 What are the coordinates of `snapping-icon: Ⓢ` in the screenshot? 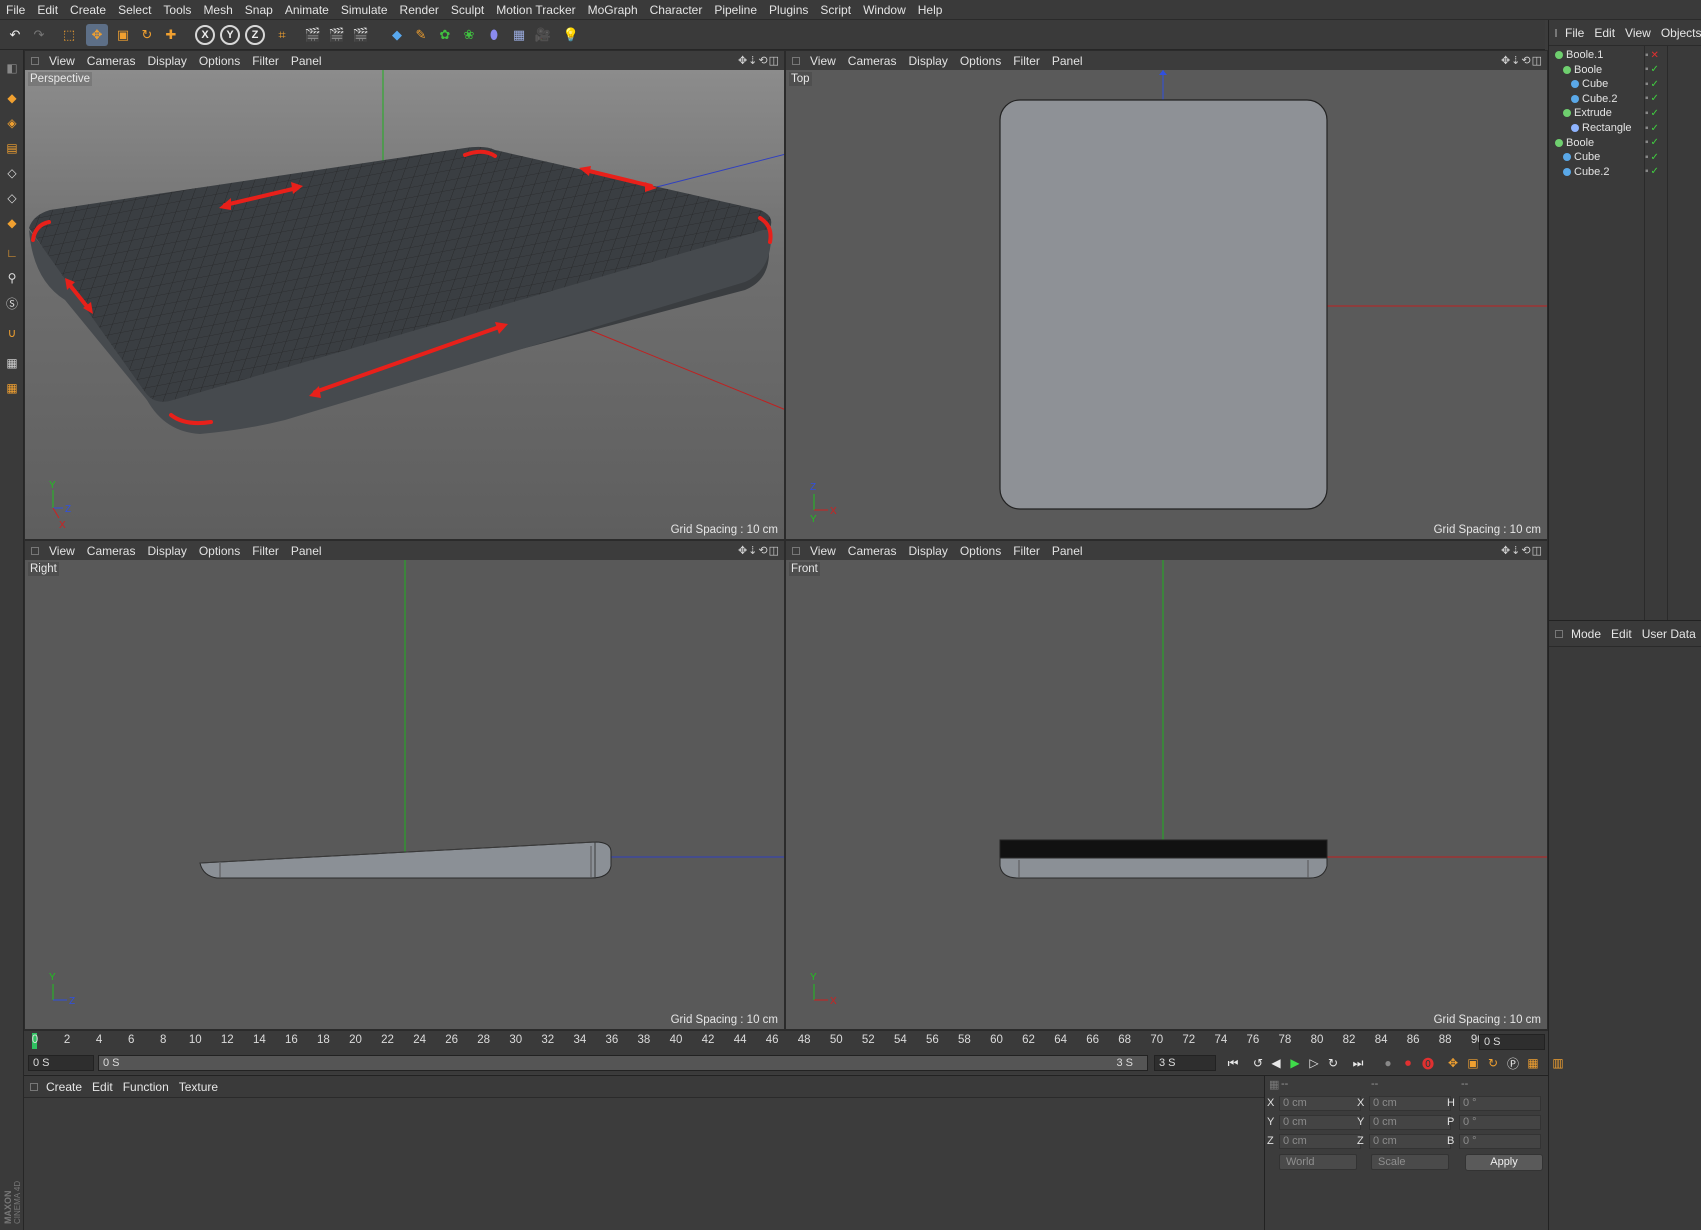 It's located at (12, 303).